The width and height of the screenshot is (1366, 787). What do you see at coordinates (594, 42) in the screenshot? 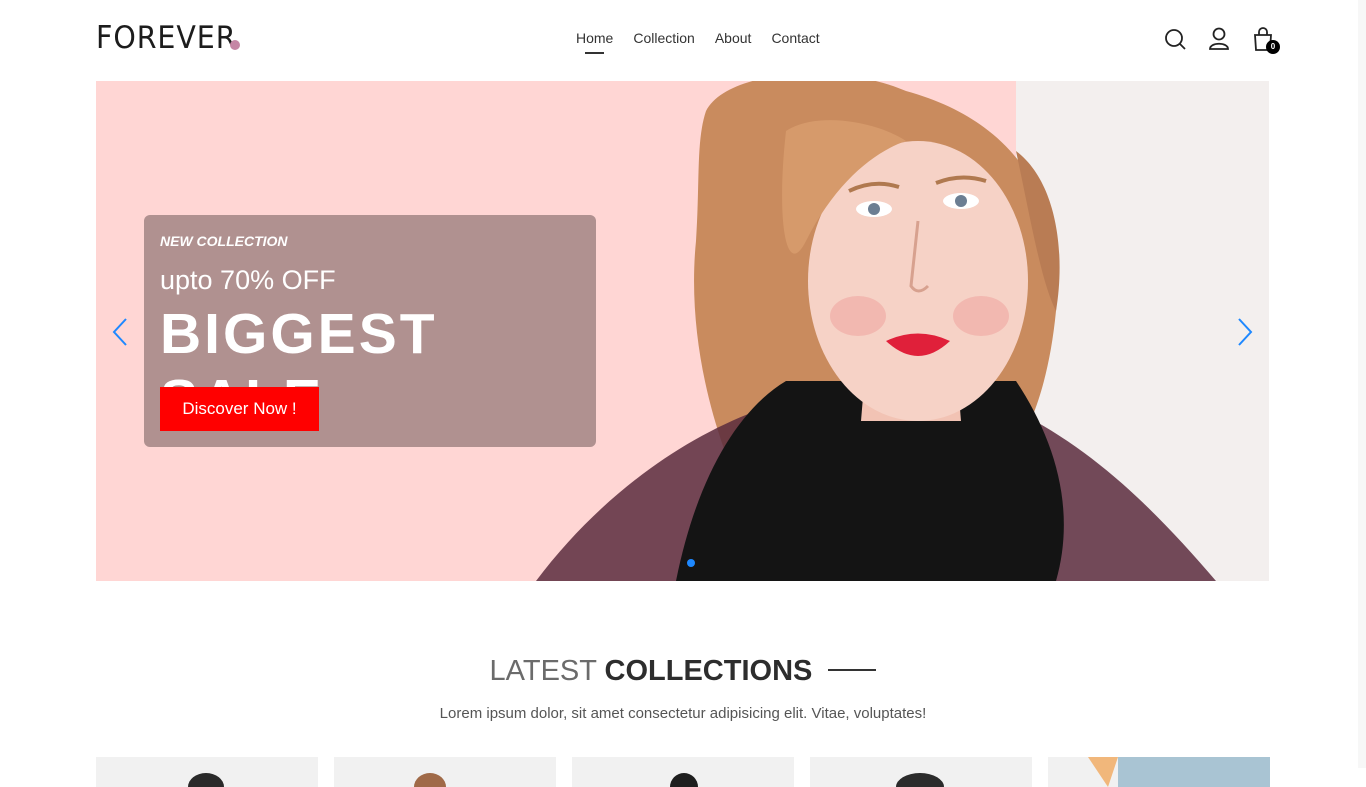
I see `nav-home: Home` at bounding box center [594, 42].